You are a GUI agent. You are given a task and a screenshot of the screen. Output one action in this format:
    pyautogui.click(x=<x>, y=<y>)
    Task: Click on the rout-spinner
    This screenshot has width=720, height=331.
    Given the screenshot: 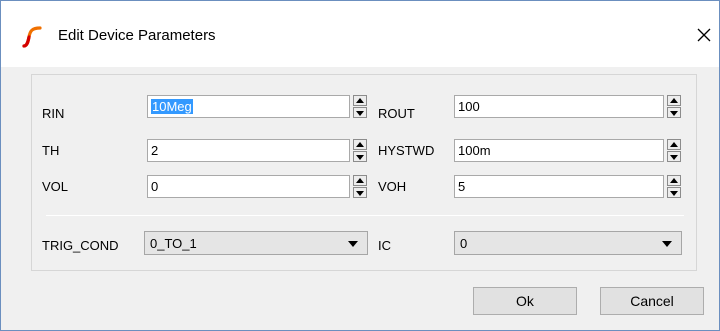 What is the action you would take?
    pyautogui.click(x=674, y=106)
    